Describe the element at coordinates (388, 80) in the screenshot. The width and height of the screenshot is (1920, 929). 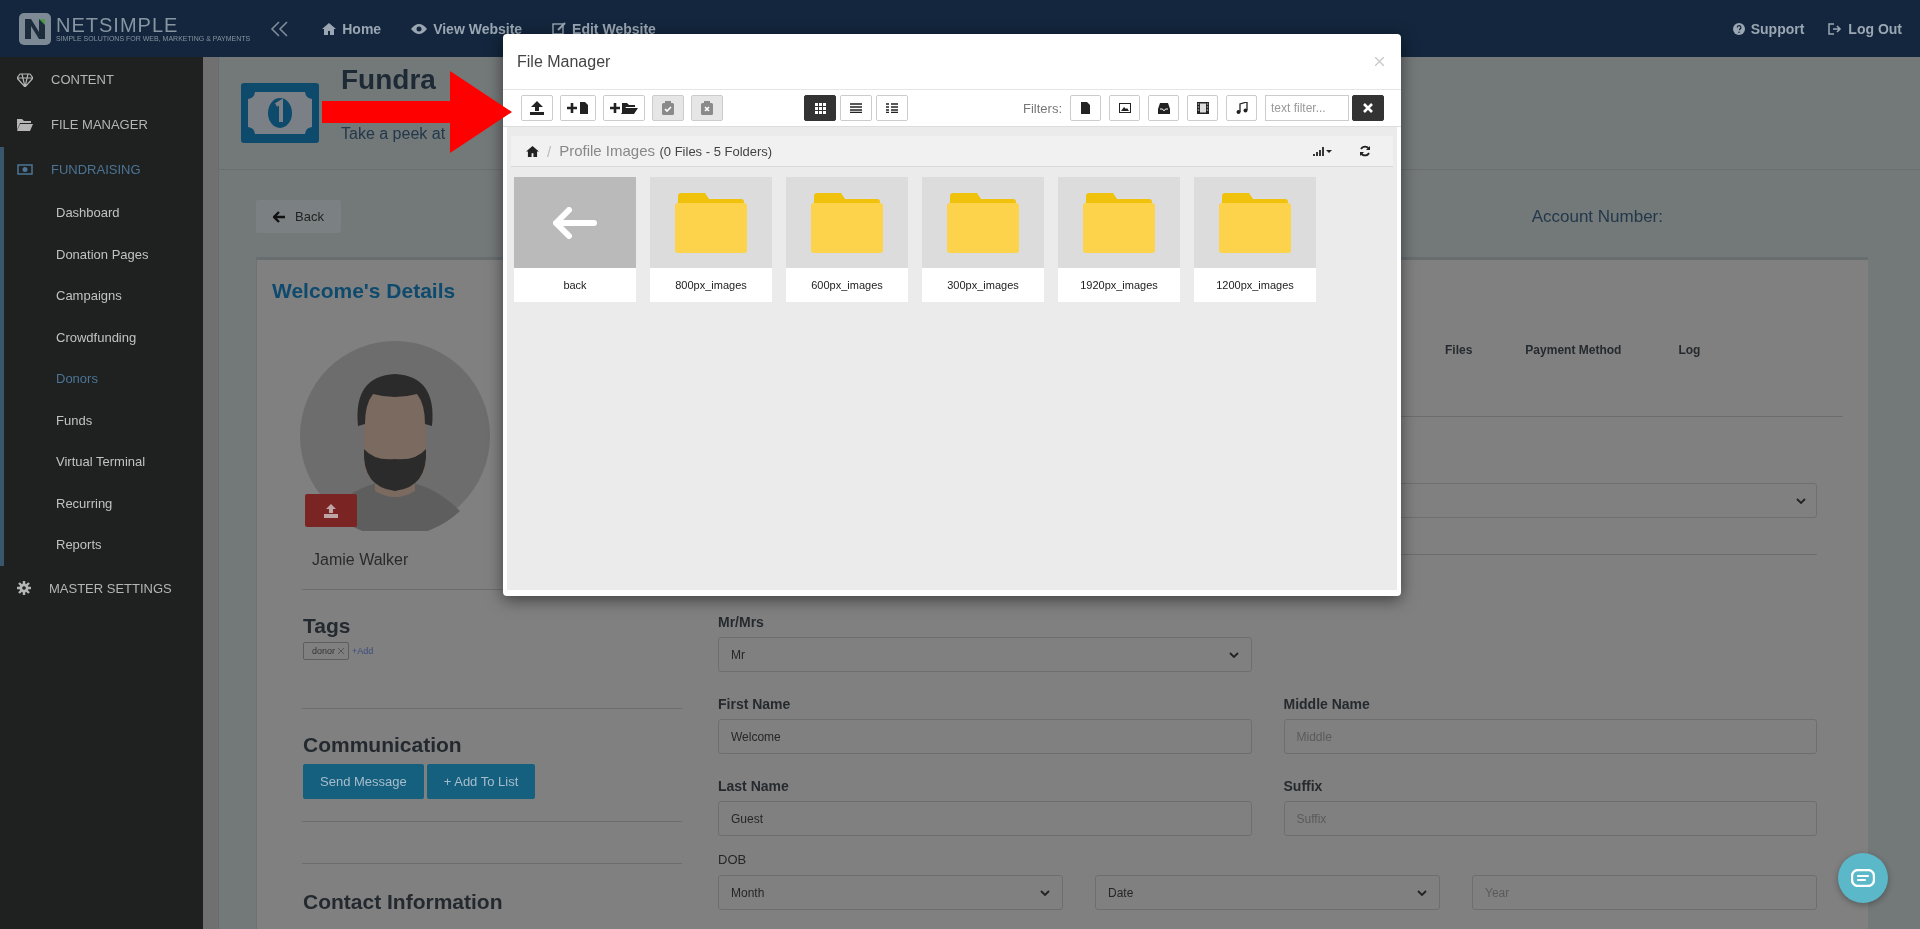
I see `page-title: Fundra` at that location.